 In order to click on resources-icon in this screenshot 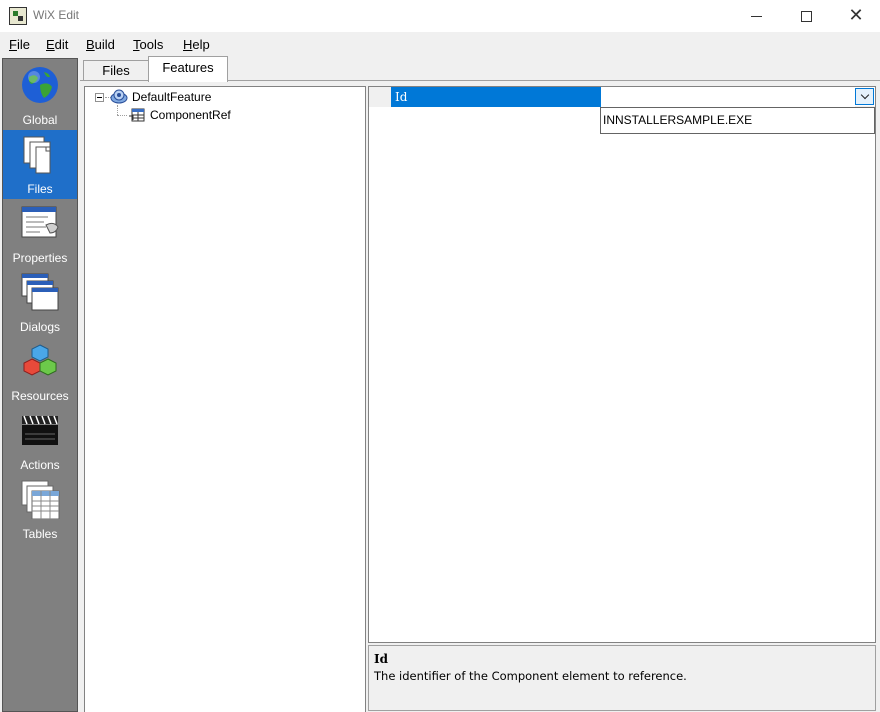, I will do `click(40, 360)`.